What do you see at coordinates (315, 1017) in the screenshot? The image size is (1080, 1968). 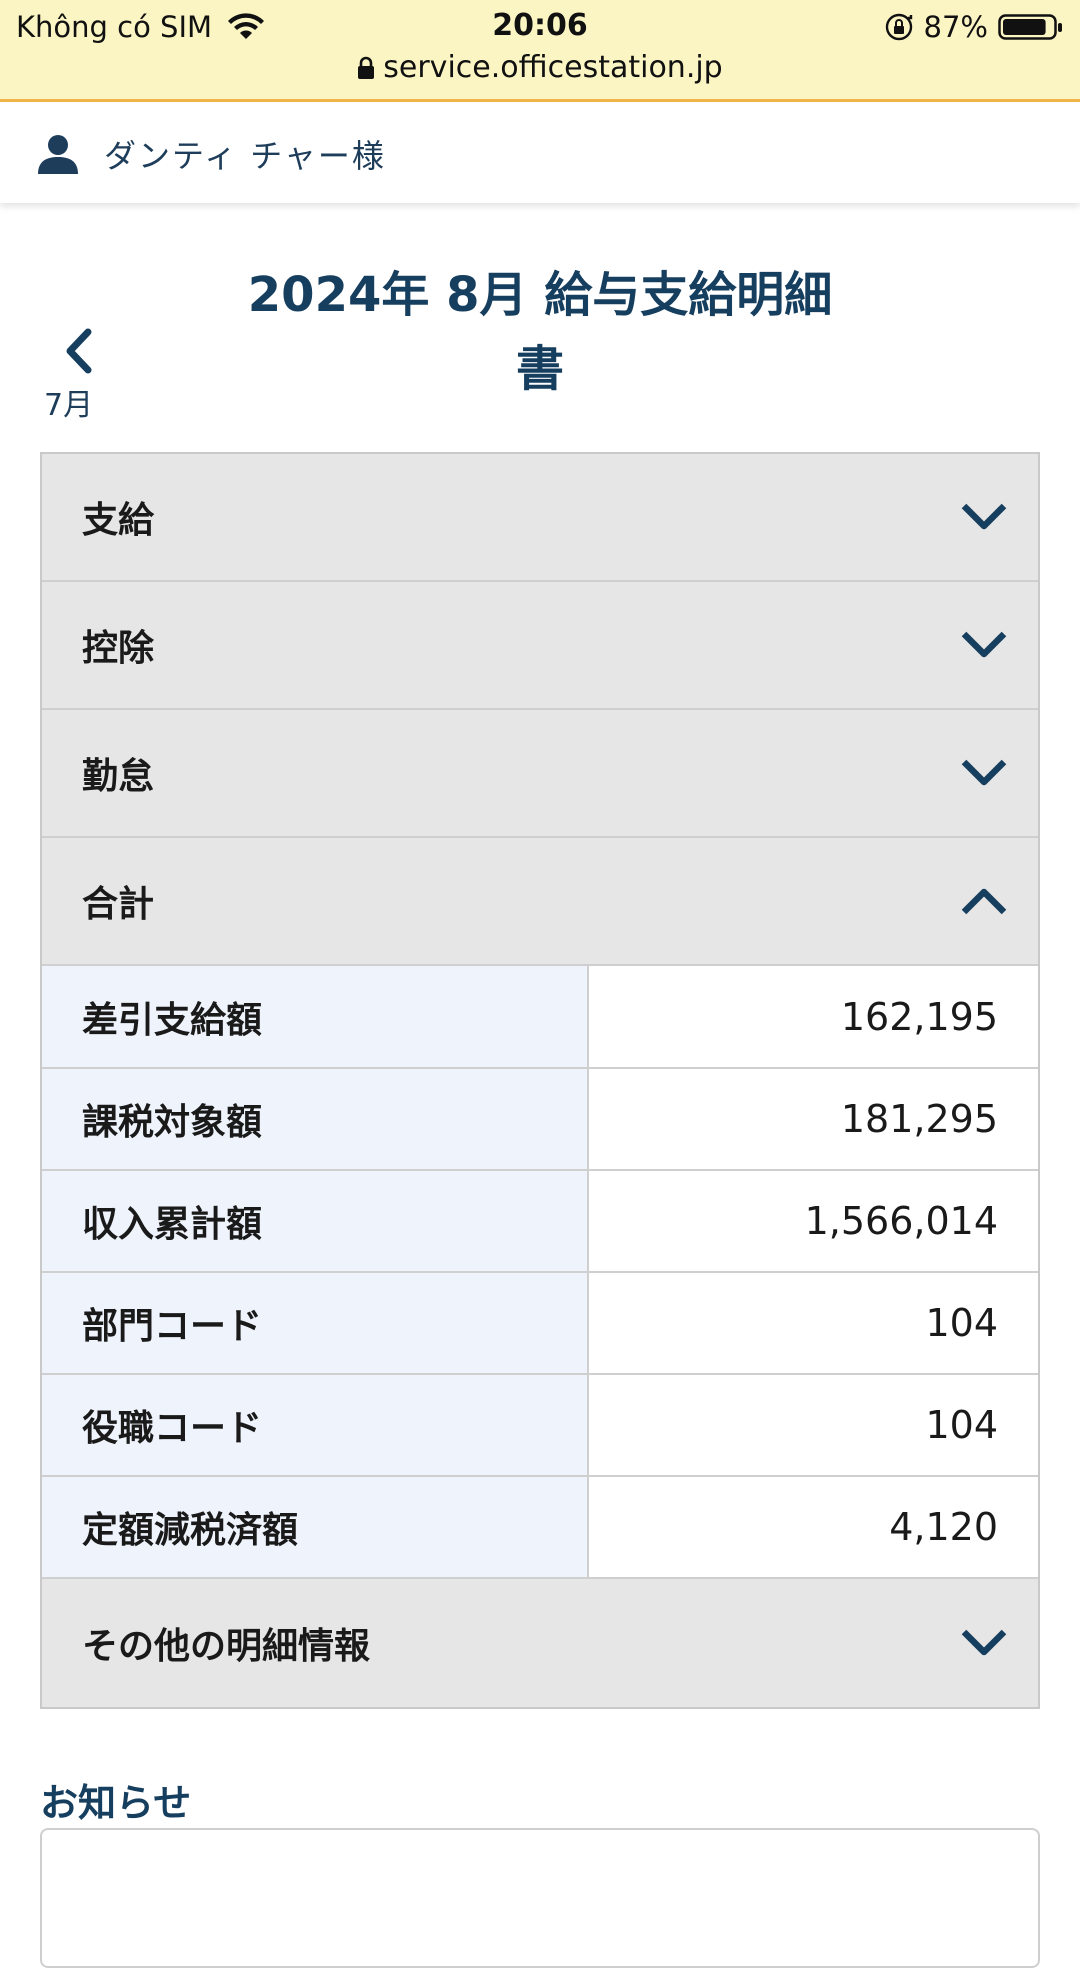 I see `row-label: 差引支給額` at bounding box center [315, 1017].